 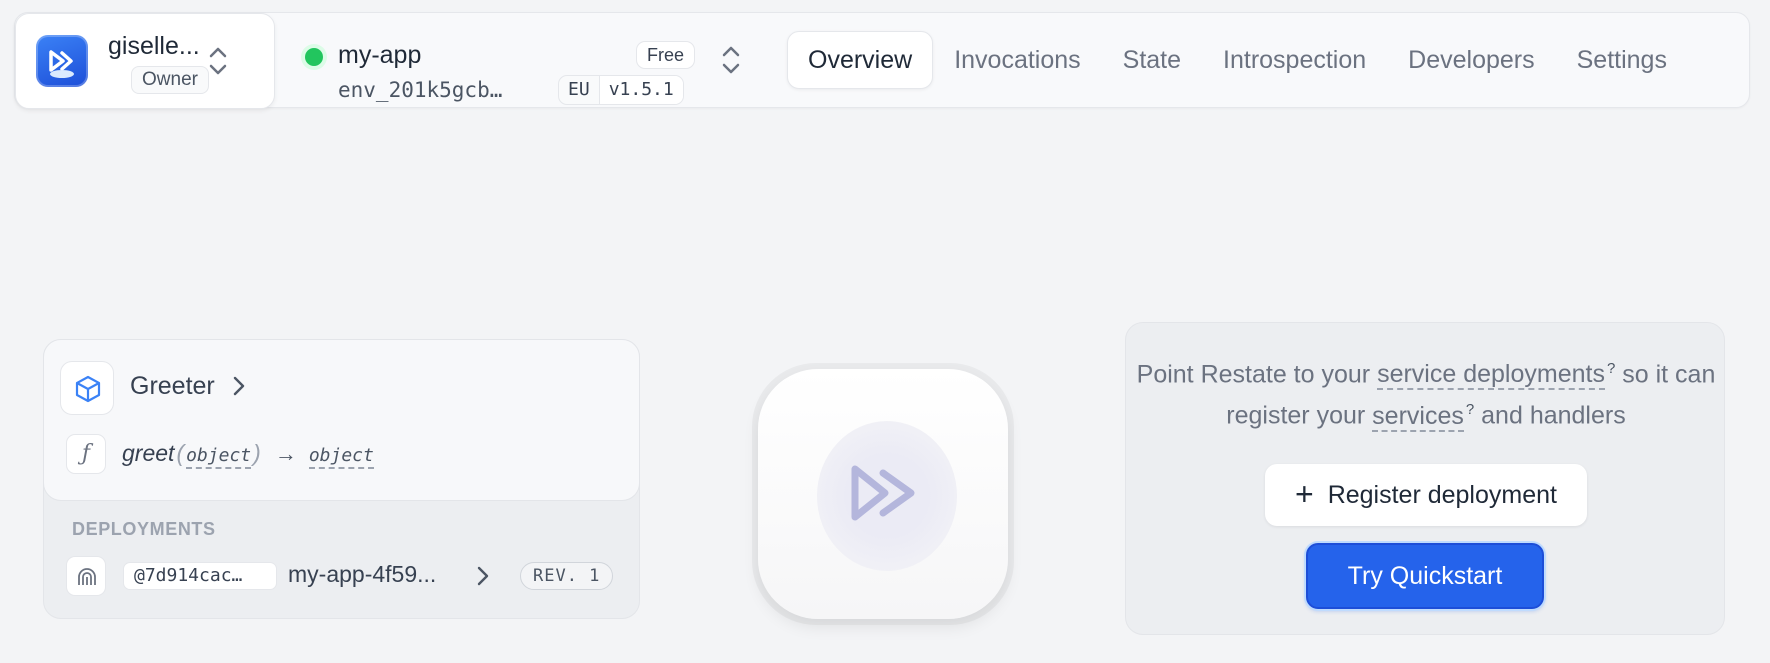 I want to click on handler-output-type: object, so click(x=341, y=457).